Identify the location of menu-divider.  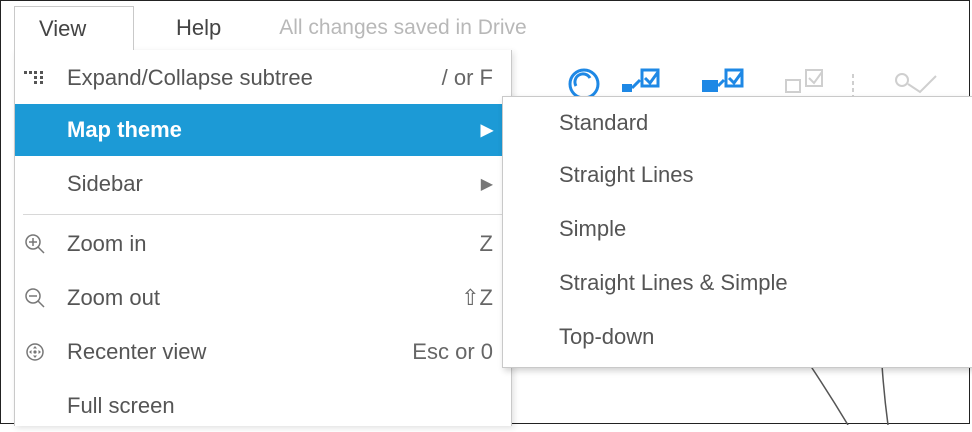
(263, 214).